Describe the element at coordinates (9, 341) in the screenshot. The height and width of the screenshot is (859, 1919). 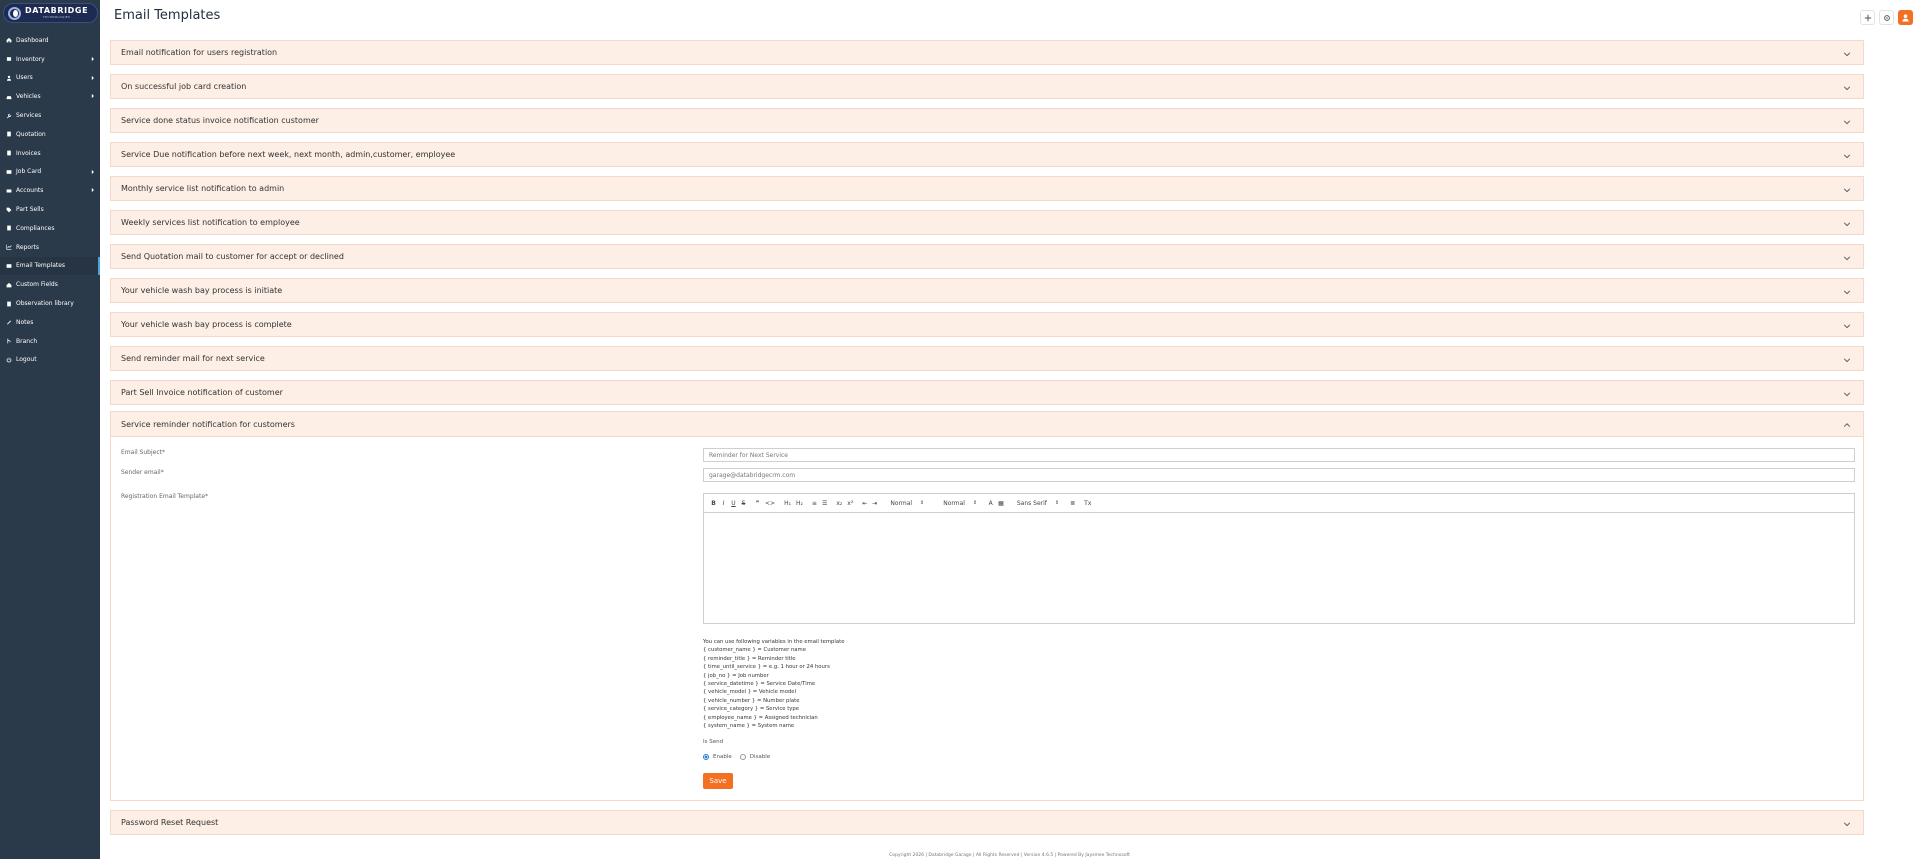
I see `branch-icon` at that location.